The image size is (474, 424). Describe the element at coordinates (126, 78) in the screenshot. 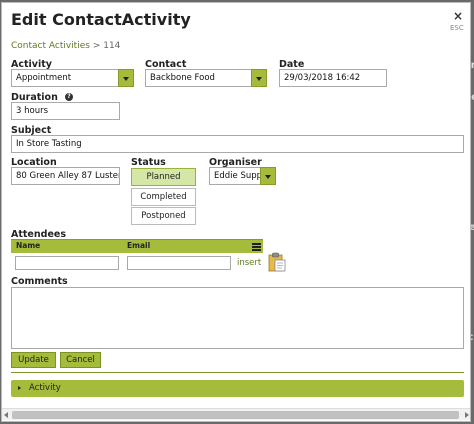

I see `activity-dropdown-button` at that location.